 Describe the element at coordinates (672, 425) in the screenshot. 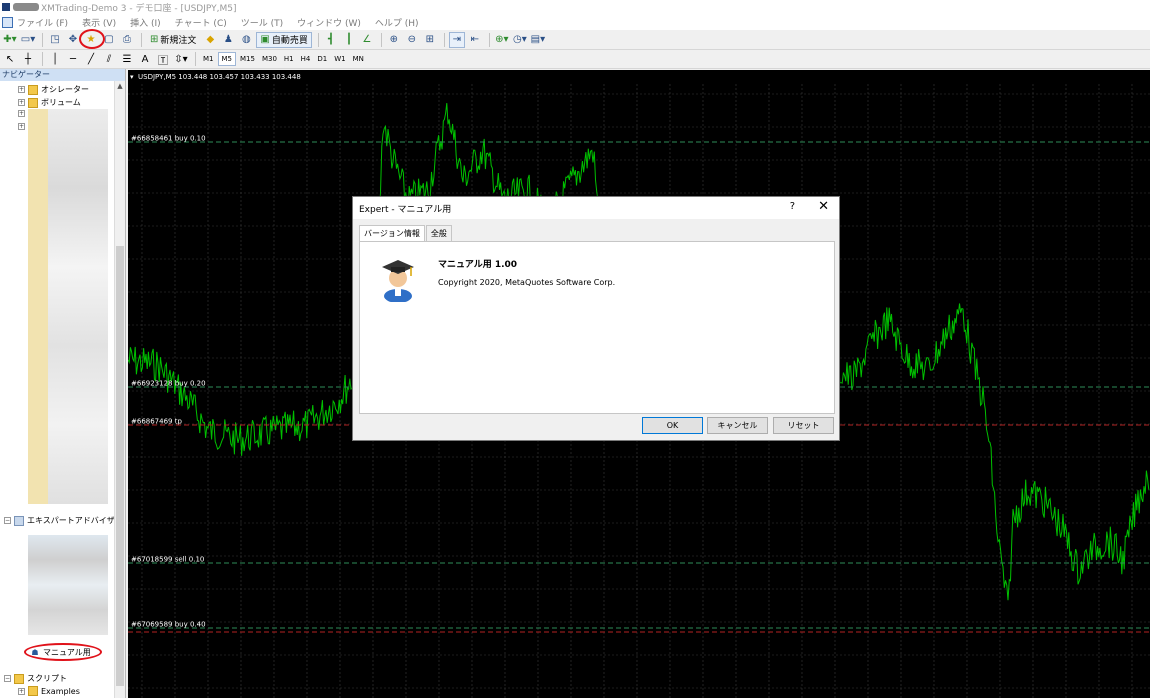

I see `ok-button: OK` at that location.